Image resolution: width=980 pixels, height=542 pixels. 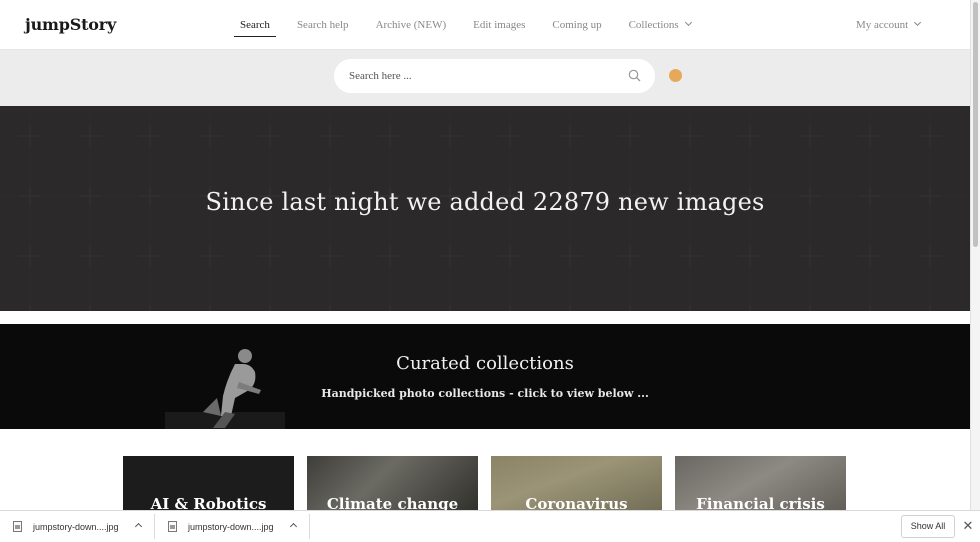 I want to click on nav-search: Search, so click(x=255, y=25).